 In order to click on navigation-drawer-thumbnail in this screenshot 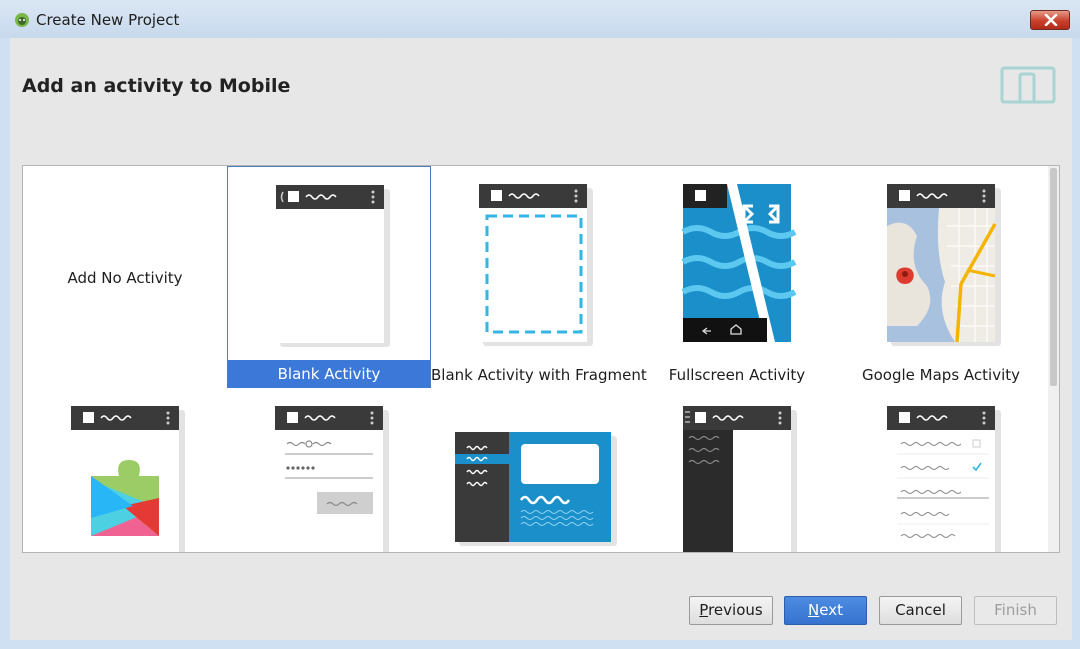, I will do `click(740, 479)`.